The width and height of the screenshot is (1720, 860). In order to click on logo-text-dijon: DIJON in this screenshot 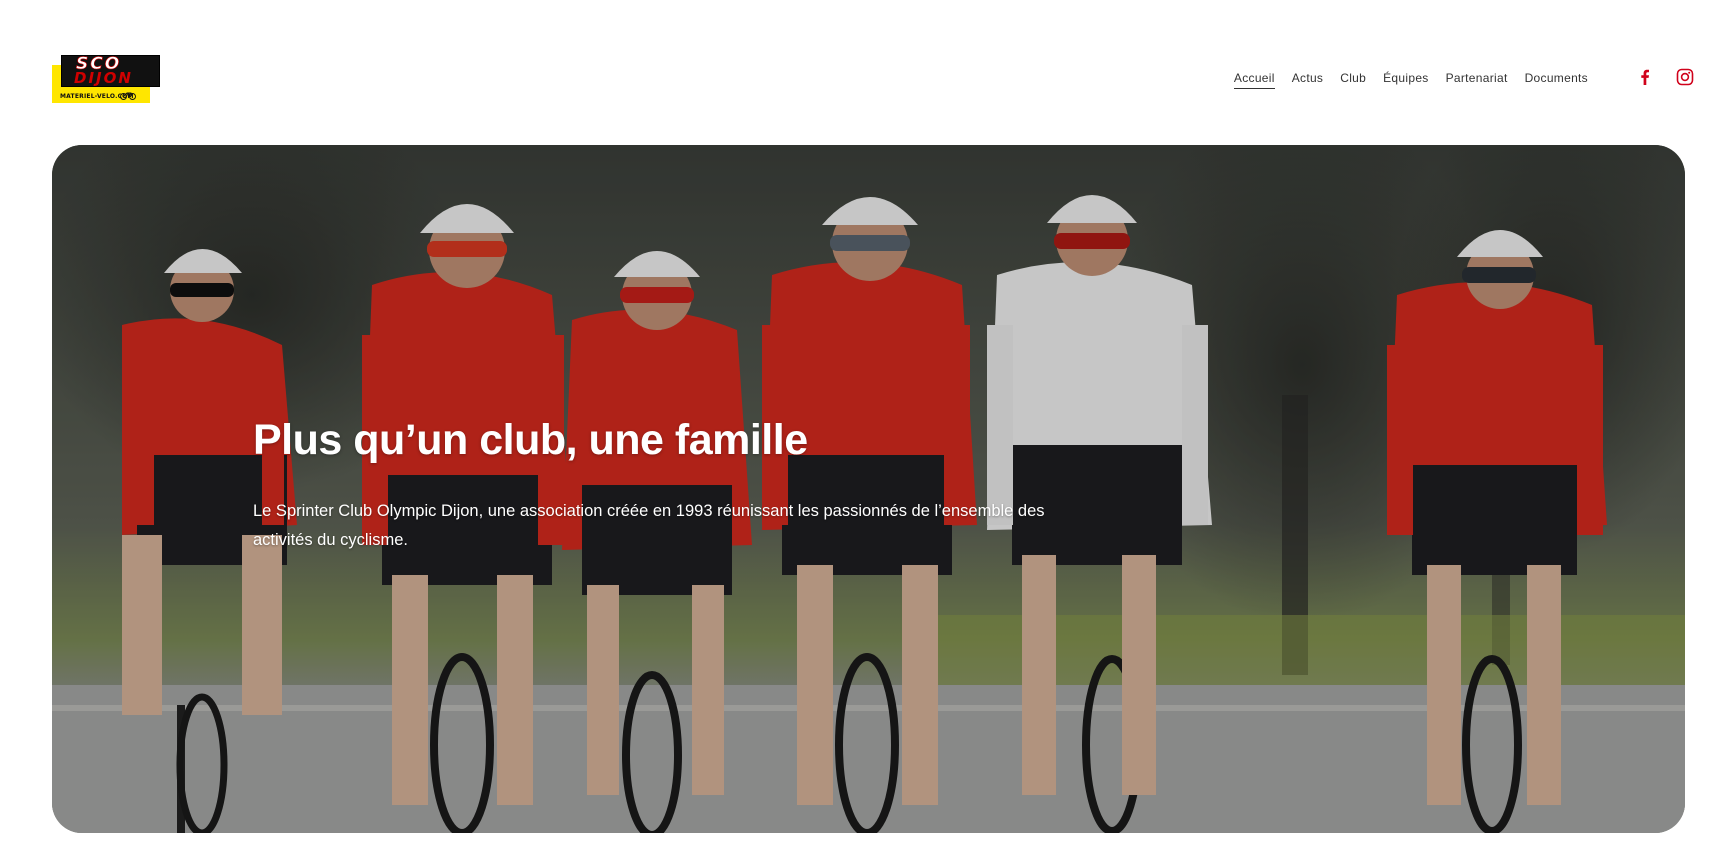, I will do `click(103, 78)`.